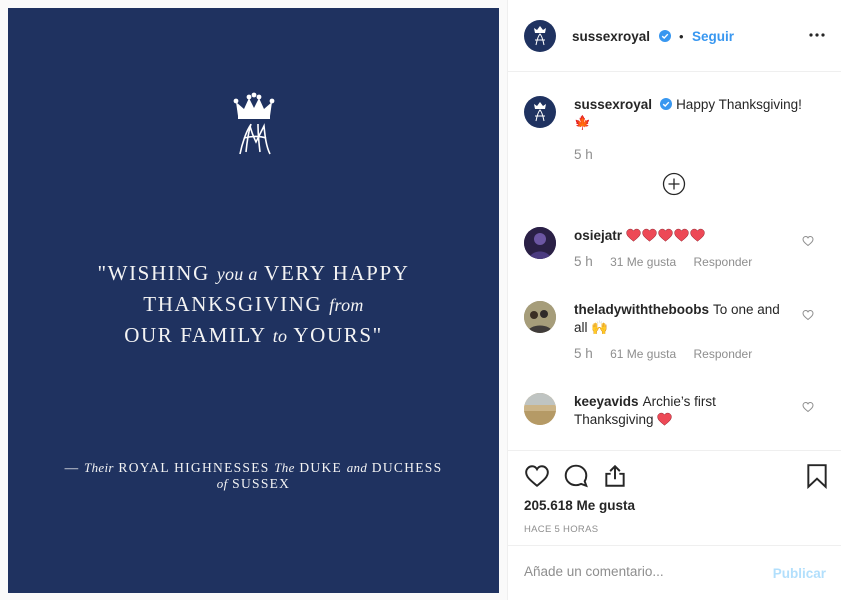 The image size is (841, 600). What do you see at coordinates (253, 483) in the screenshot?
I see `signature-line-2: of SUSSEX` at bounding box center [253, 483].